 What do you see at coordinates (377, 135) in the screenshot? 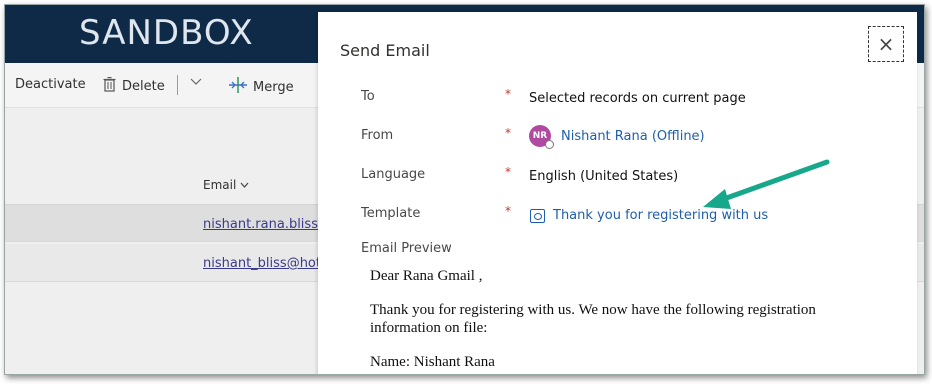
I see `from-label: From` at bounding box center [377, 135].